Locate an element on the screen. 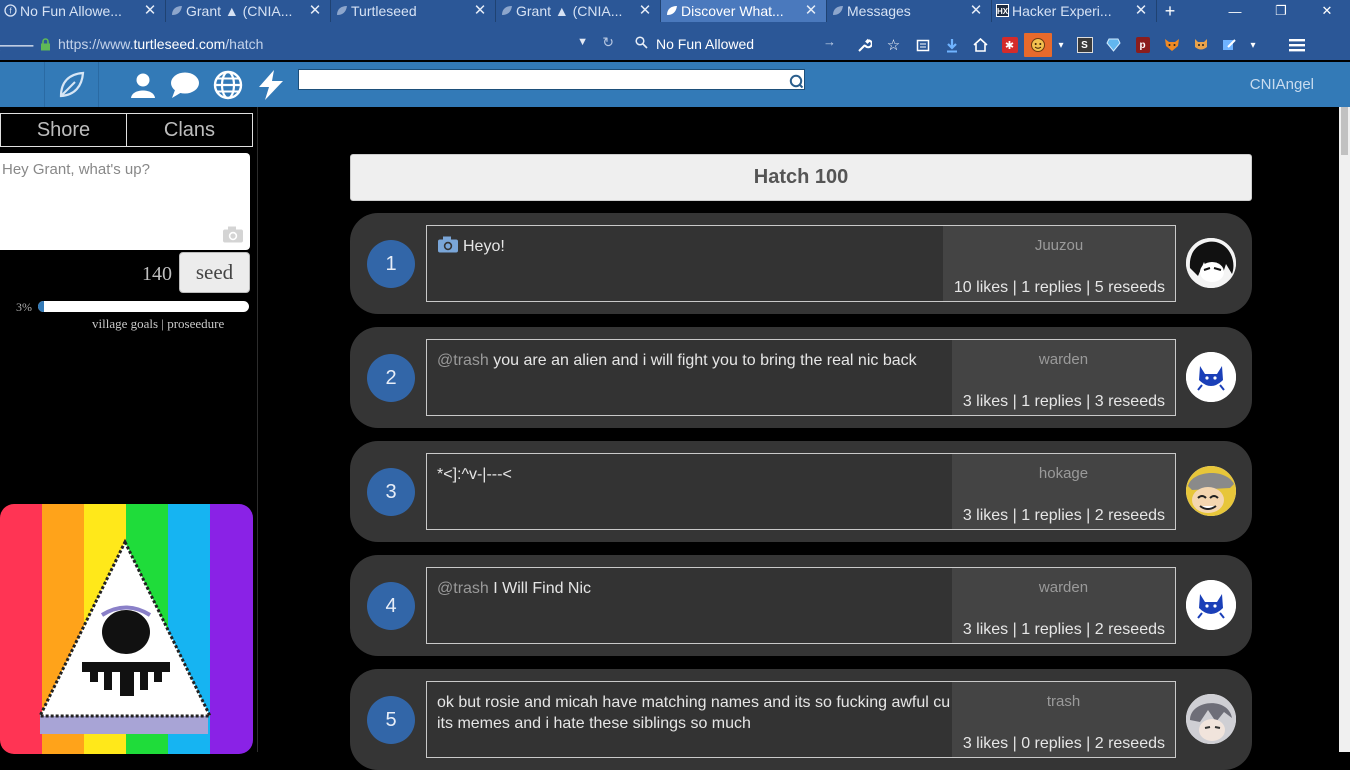  leaf-icon is located at coordinates (671, 10).